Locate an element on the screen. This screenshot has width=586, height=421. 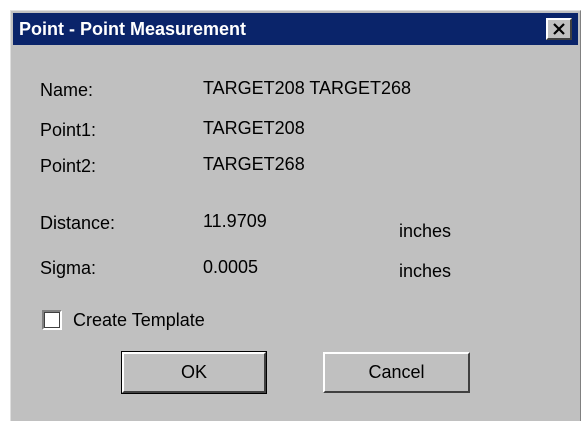
point1-value: TARGET208 is located at coordinates (254, 128).